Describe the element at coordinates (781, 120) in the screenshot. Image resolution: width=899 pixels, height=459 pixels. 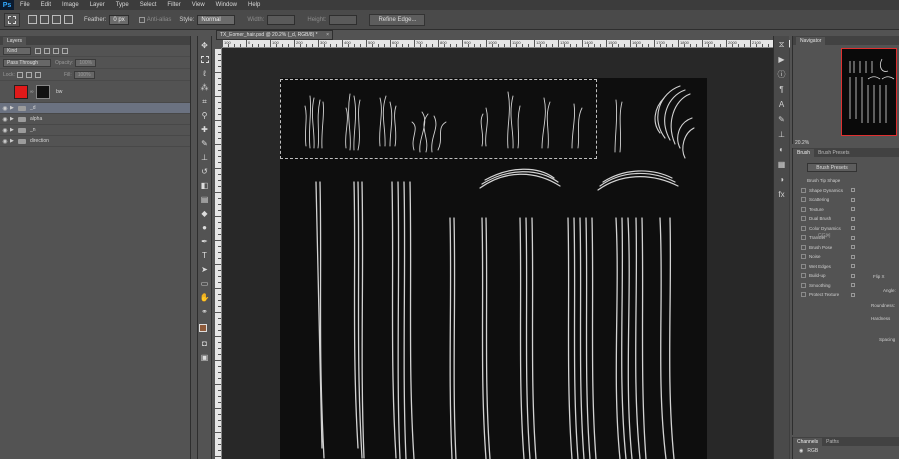
I see `brush-panel-icon: ✎` at that location.